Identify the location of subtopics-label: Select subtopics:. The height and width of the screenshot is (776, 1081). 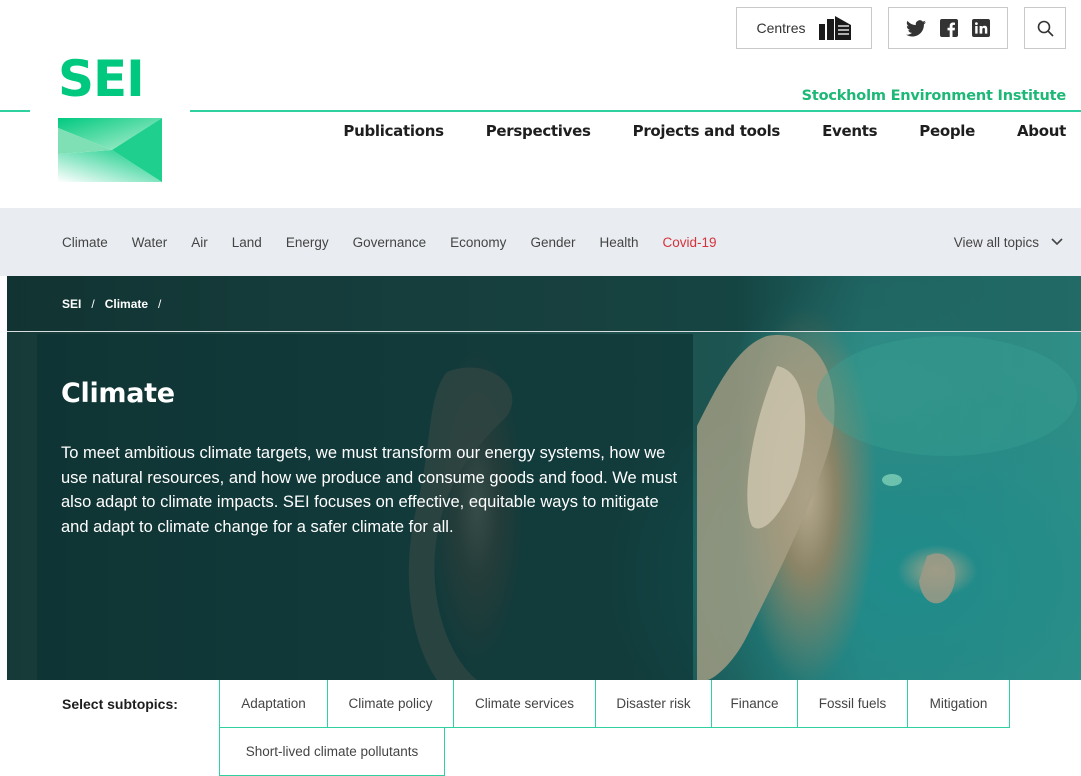
(120, 704).